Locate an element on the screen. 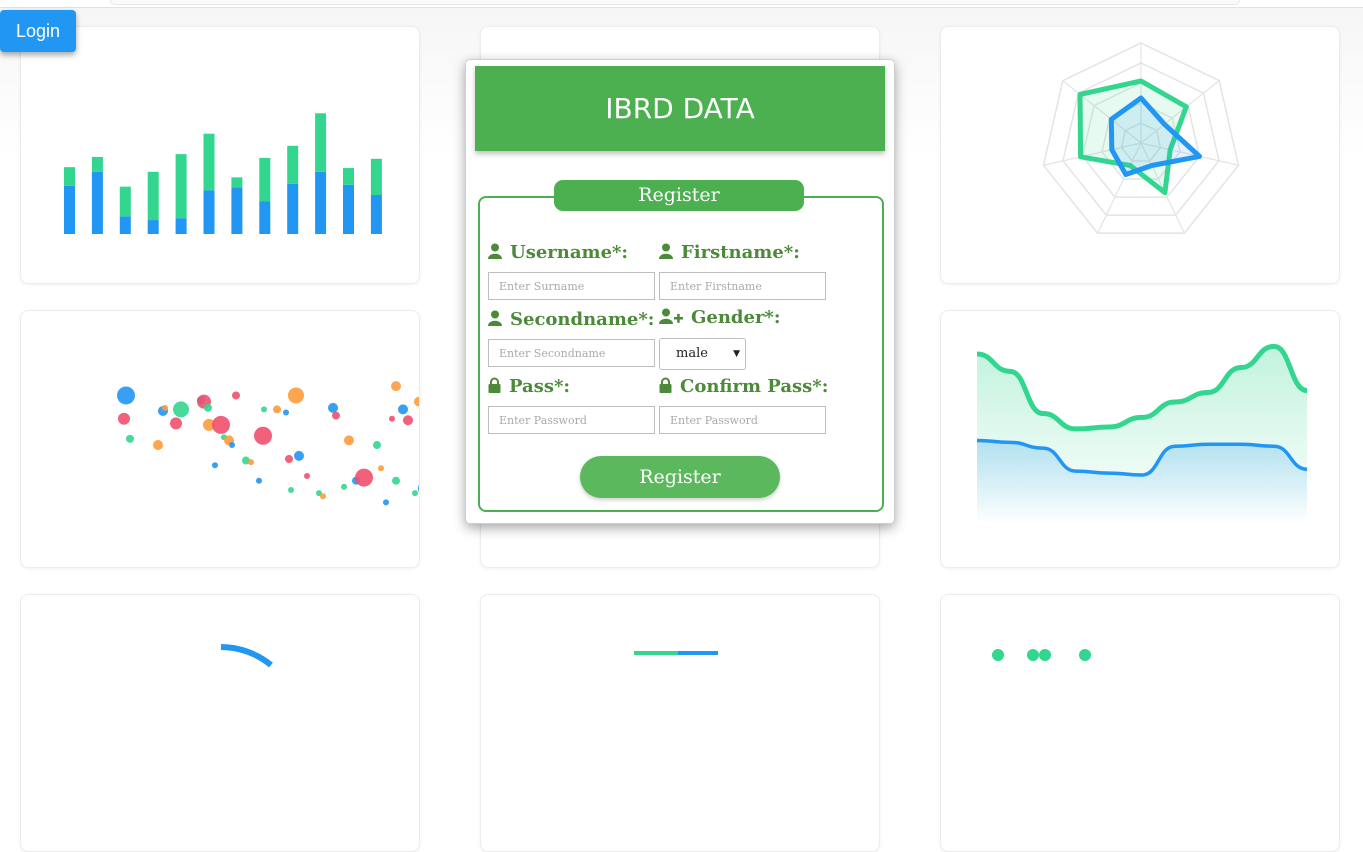 This screenshot has height=852, width=1363. gauge-chart is located at coordinates (246, 656).